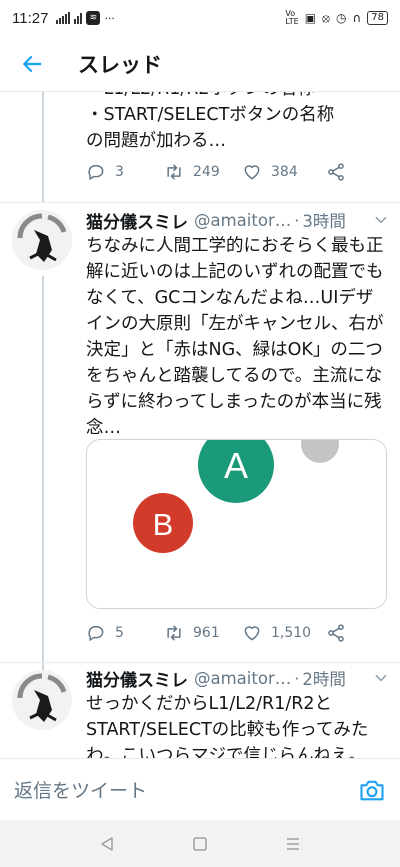 The image size is (400, 867). What do you see at coordinates (291, 633) in the screenshot?
I see `like-count: 1,510` at bounding box center [291, 633].